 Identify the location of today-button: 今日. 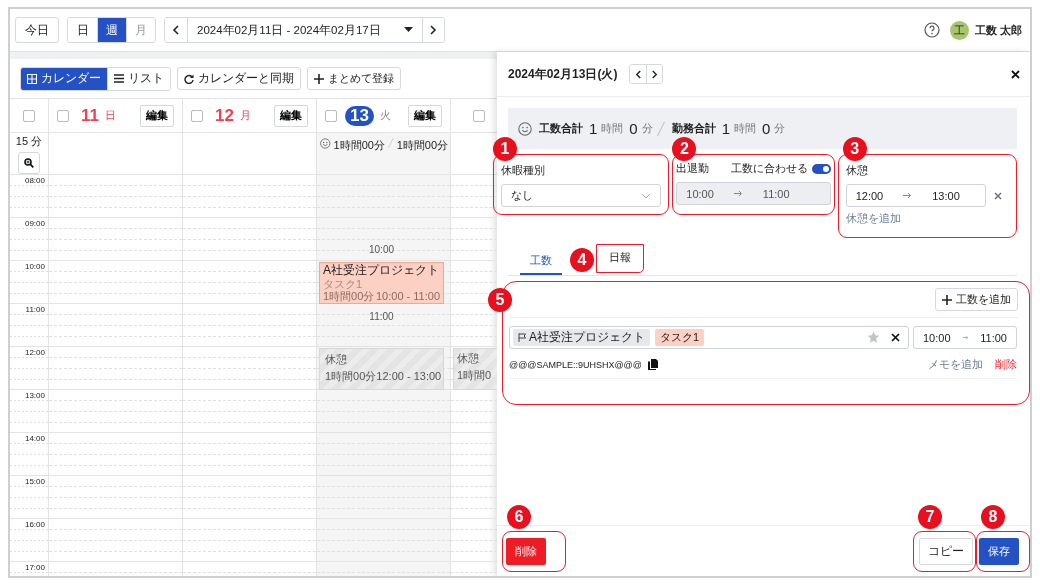
(37, 30).